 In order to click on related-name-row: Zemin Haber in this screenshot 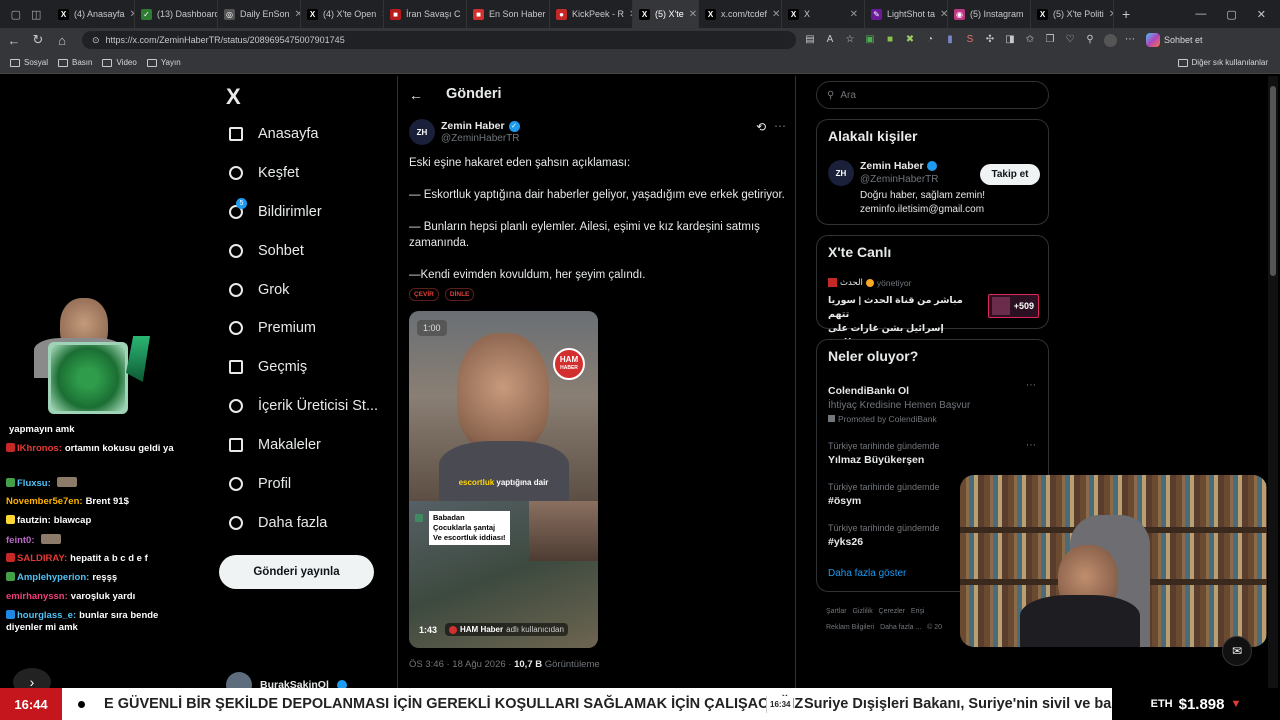, I will do `click(898, 166)`.